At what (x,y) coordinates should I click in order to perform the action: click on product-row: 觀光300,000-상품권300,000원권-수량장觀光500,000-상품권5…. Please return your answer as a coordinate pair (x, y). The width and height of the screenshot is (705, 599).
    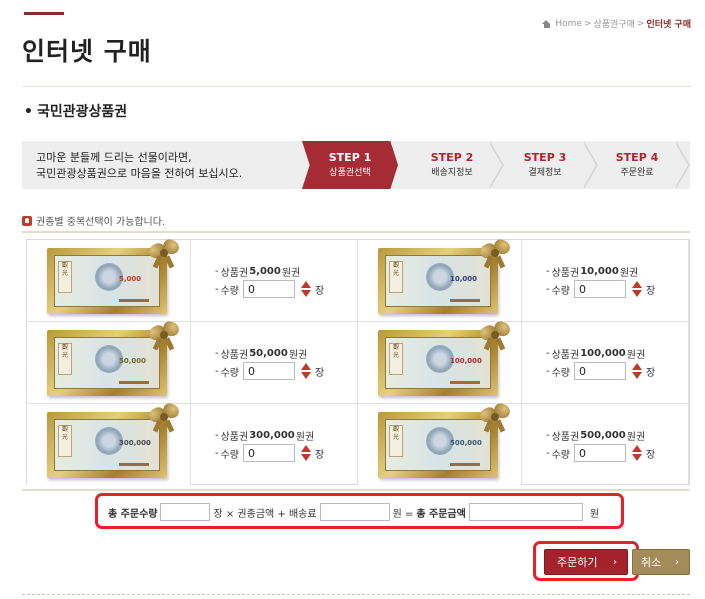
    Looking at the image, I should click on (358, 443).